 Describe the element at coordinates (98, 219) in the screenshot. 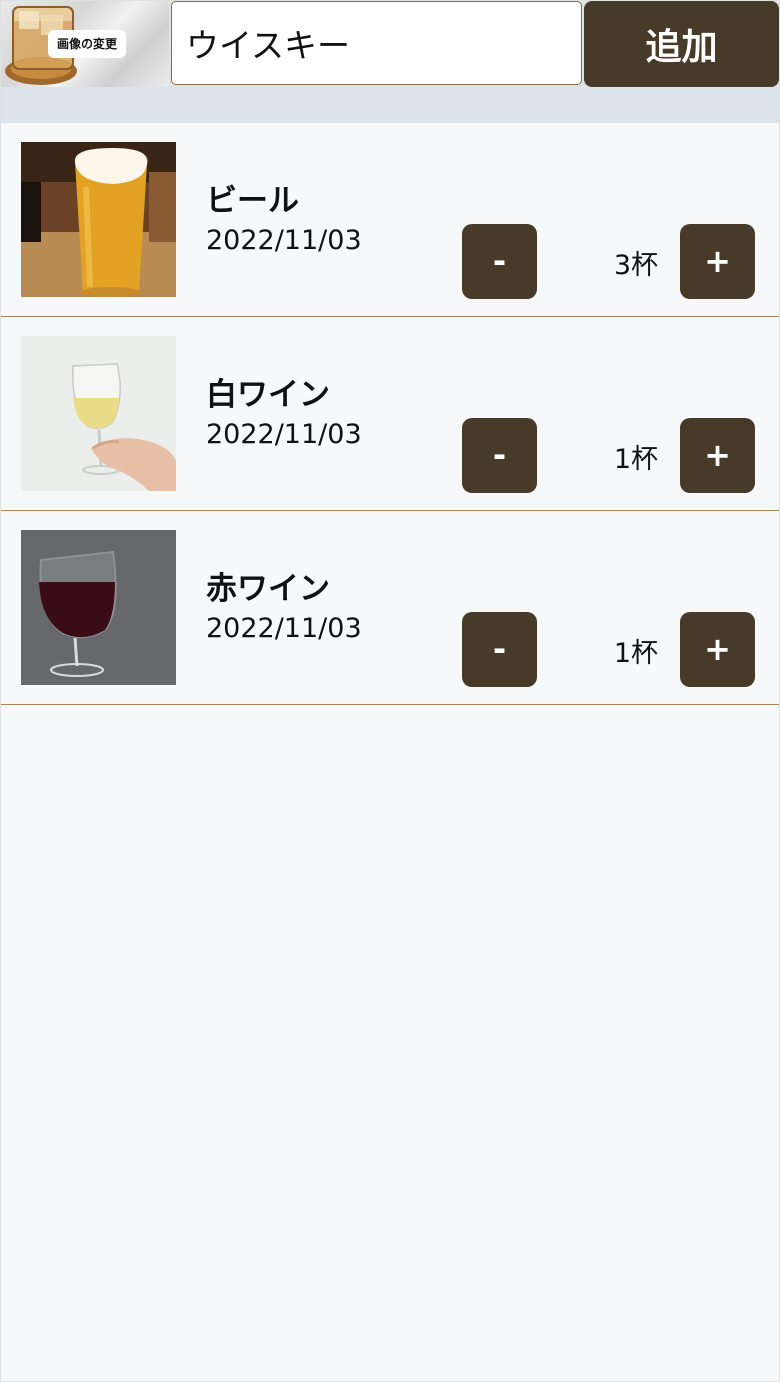

I see `beer-glass-image` at that location.